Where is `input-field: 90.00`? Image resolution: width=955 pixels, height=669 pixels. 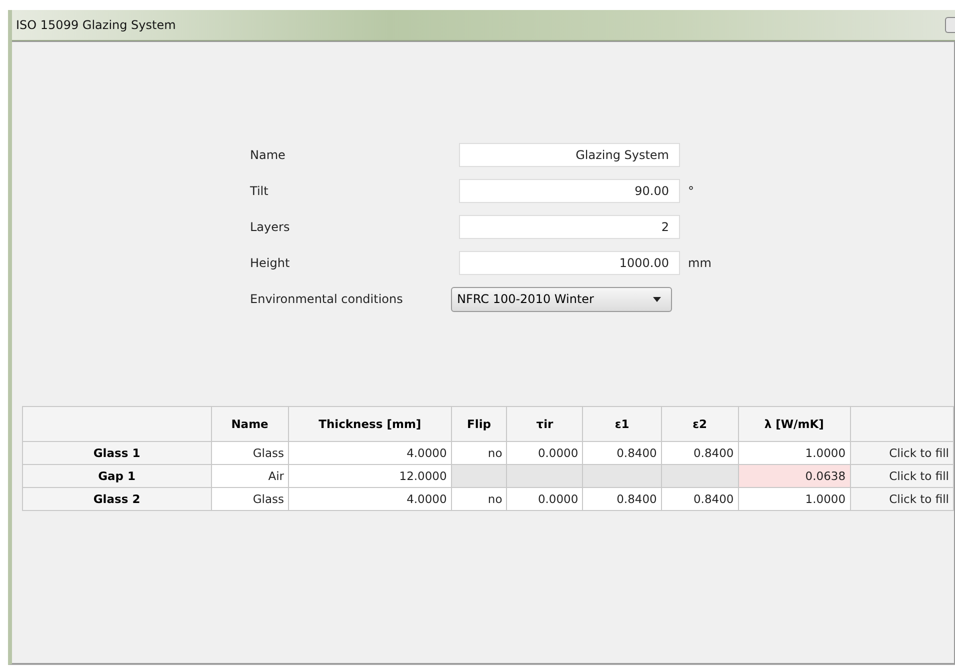 input-field: 90.00 is located at coordinates (569, 191).